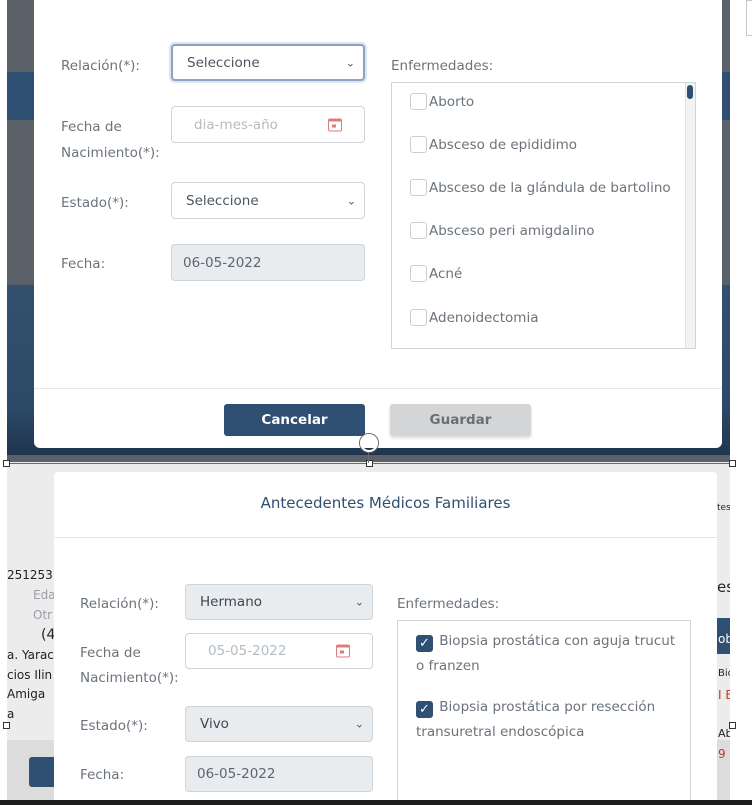 This screenshot has width=752, height=805. I want to click on estado-select: Vivo ⌄, so click(279, 724).